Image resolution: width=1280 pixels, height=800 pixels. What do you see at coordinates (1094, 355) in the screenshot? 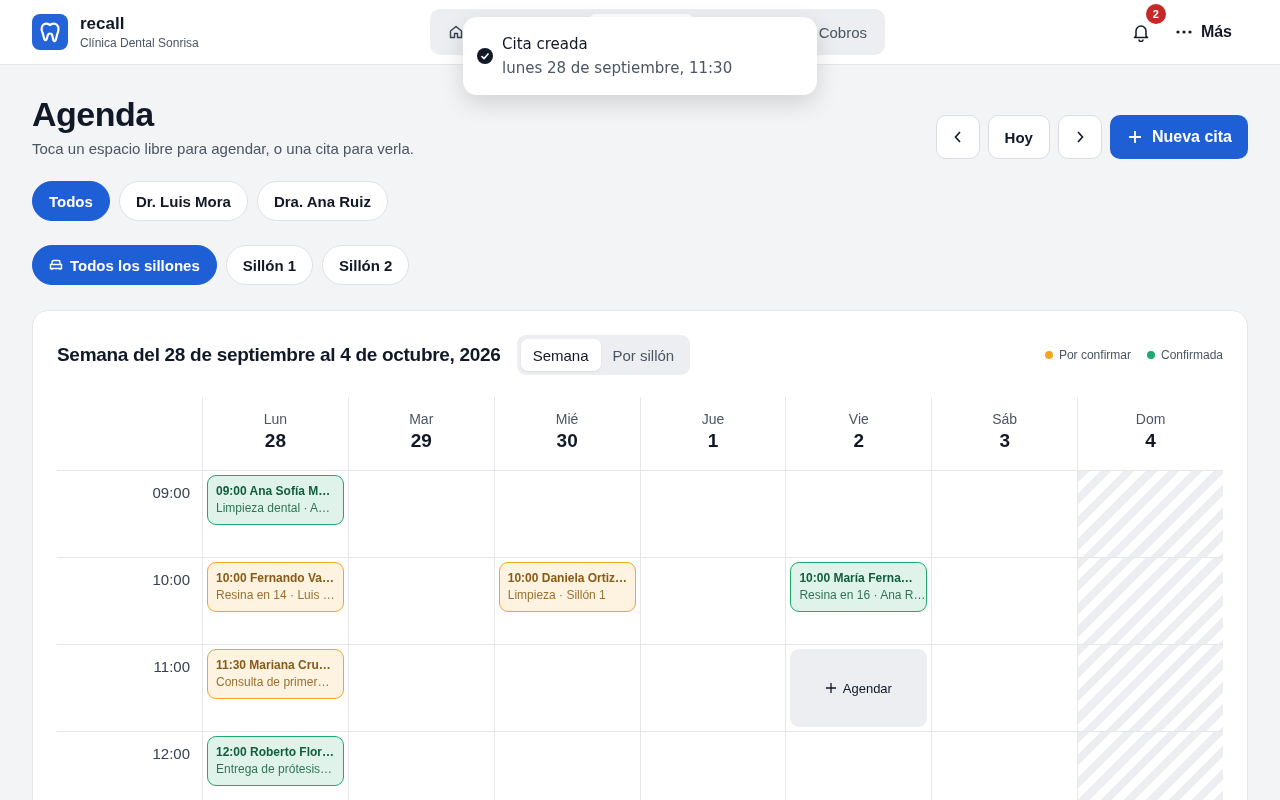
I see `legend-label: Por confirmar` at bounding box center [1094, 355].